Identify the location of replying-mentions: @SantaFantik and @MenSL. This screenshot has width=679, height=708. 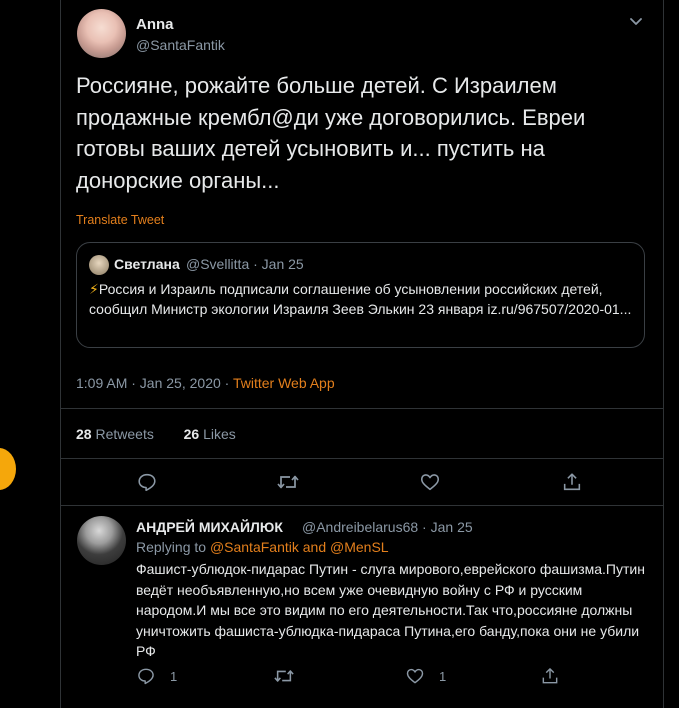
(299, 547).